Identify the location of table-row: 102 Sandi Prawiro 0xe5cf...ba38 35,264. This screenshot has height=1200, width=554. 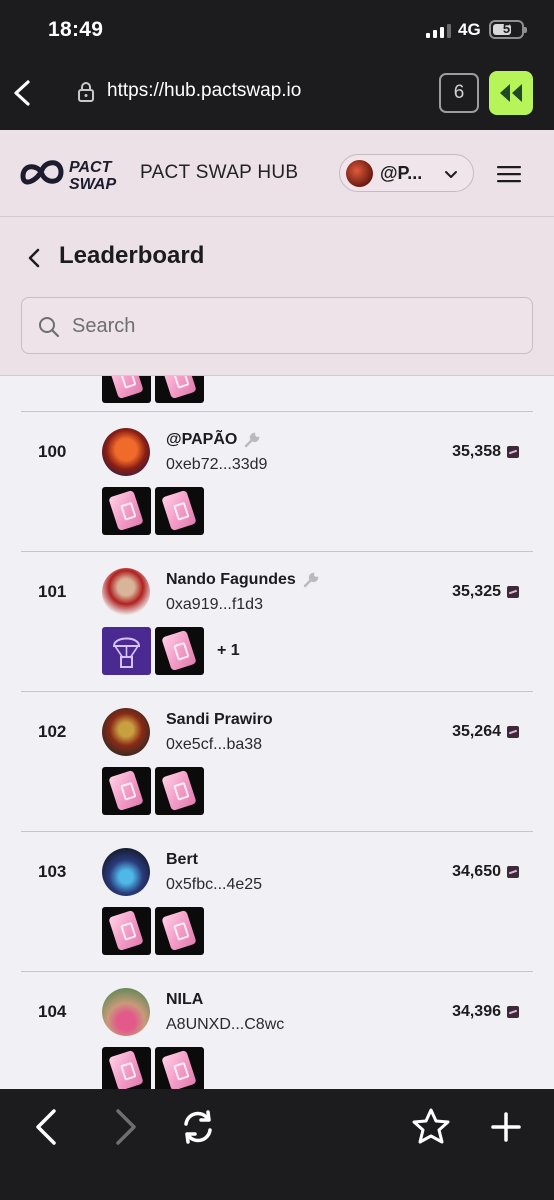
(277, 761).